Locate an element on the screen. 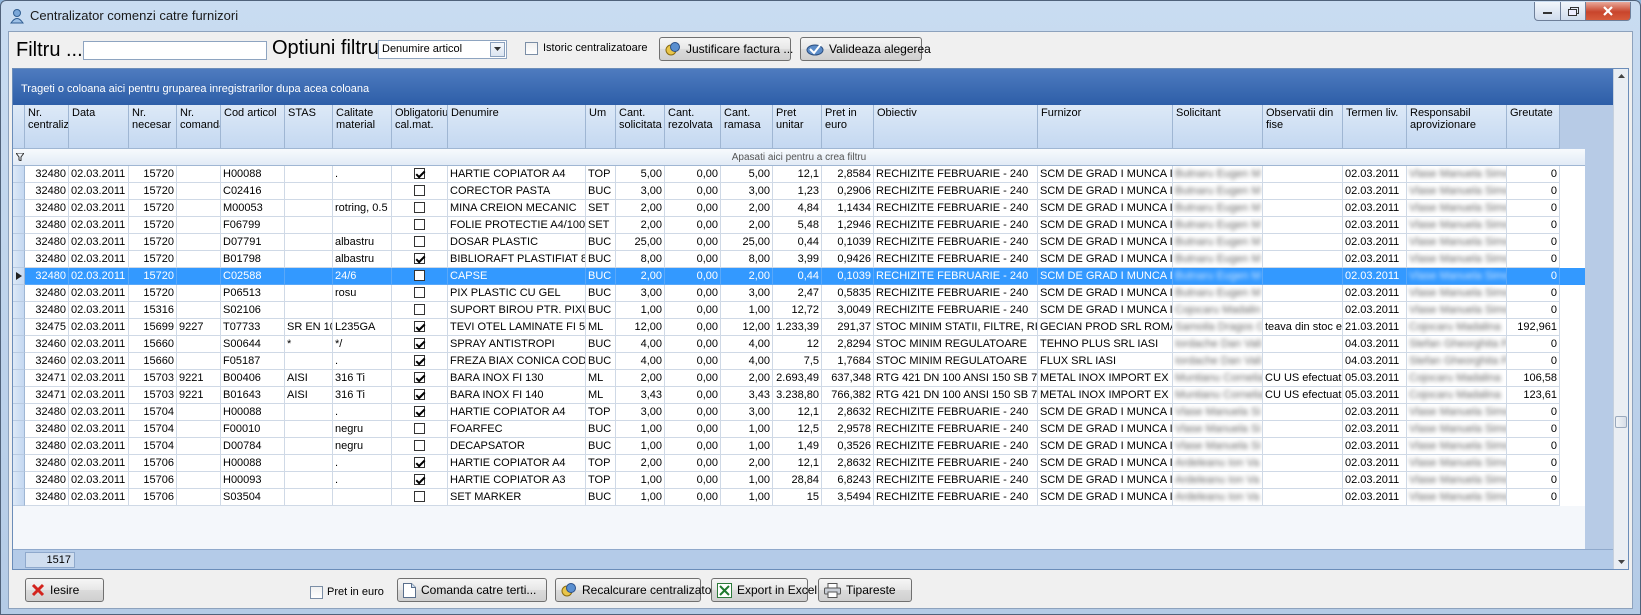 The image size is (1641, 615). cell-sli: Samoila Dragos C is located at coordinates (1218, 327).